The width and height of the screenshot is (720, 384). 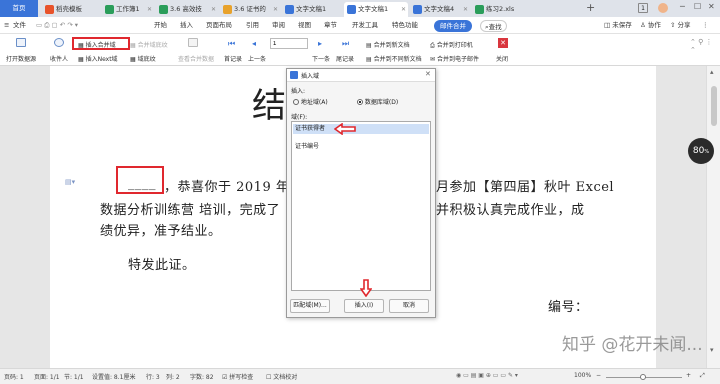 What do you see at coordinates (361, 147) in the screenshot?
I see `list-item: 证书编号` at bounding box center [361, 147].